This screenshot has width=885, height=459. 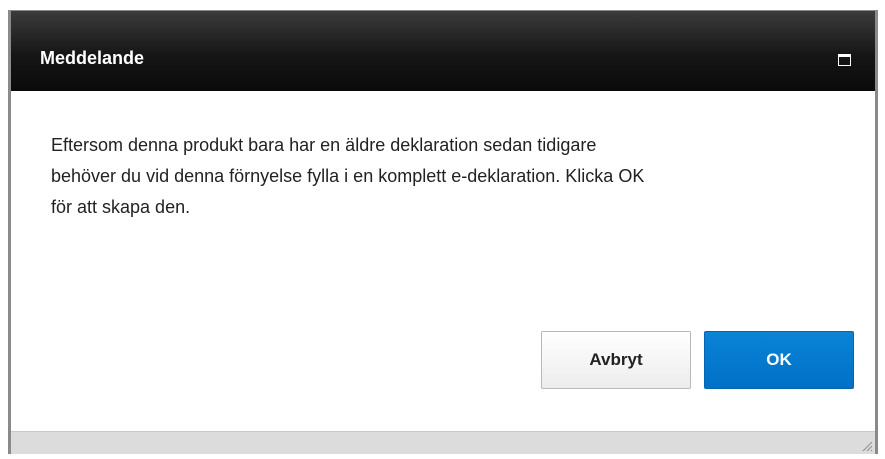 I want to click on maximize-button, so click(x=844, y=60).